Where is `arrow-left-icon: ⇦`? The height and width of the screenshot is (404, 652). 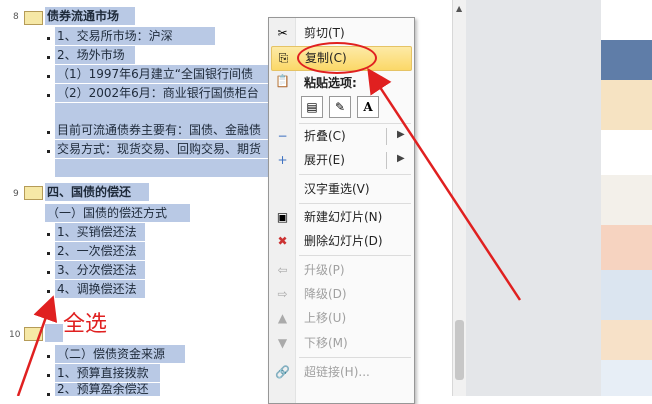 arrow-left-icon: ⇦ is located at coordinates (282, 270).